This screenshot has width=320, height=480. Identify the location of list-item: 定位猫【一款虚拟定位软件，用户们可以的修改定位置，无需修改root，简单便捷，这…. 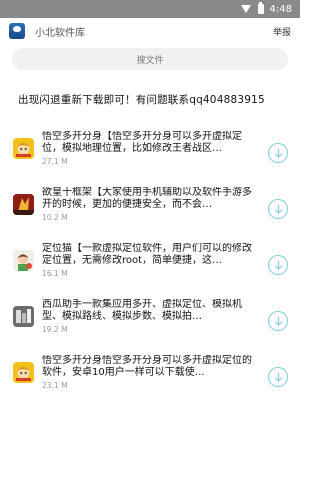
(150, 271).